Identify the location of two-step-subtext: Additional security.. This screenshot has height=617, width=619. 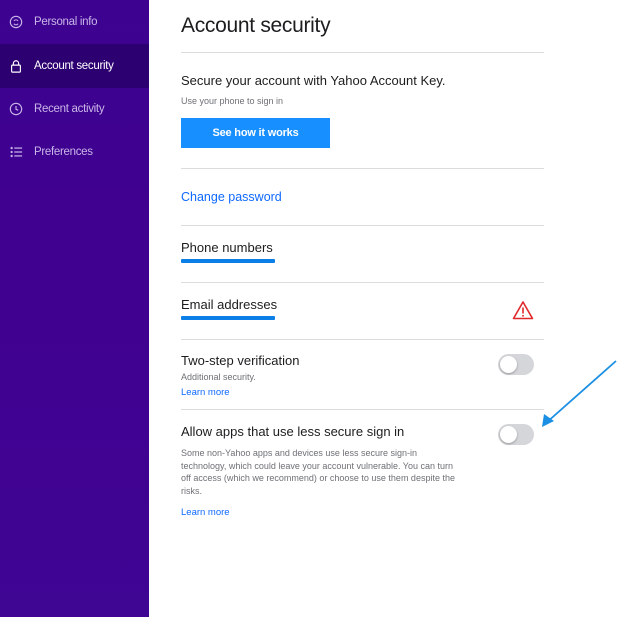
(218, 377).